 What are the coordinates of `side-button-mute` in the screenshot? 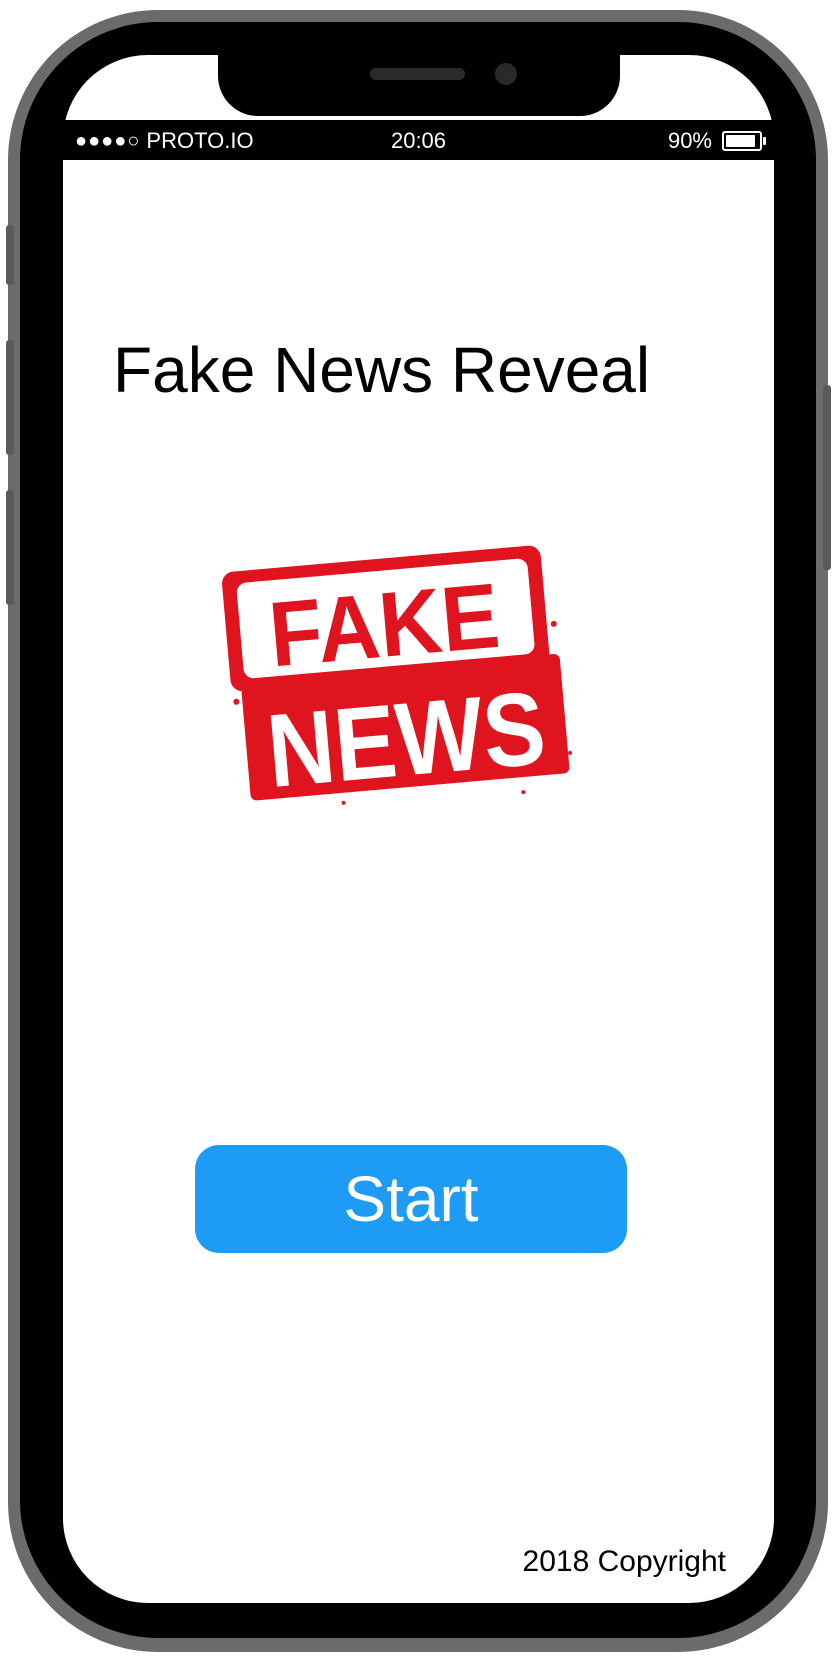 It's located at (10, 255).